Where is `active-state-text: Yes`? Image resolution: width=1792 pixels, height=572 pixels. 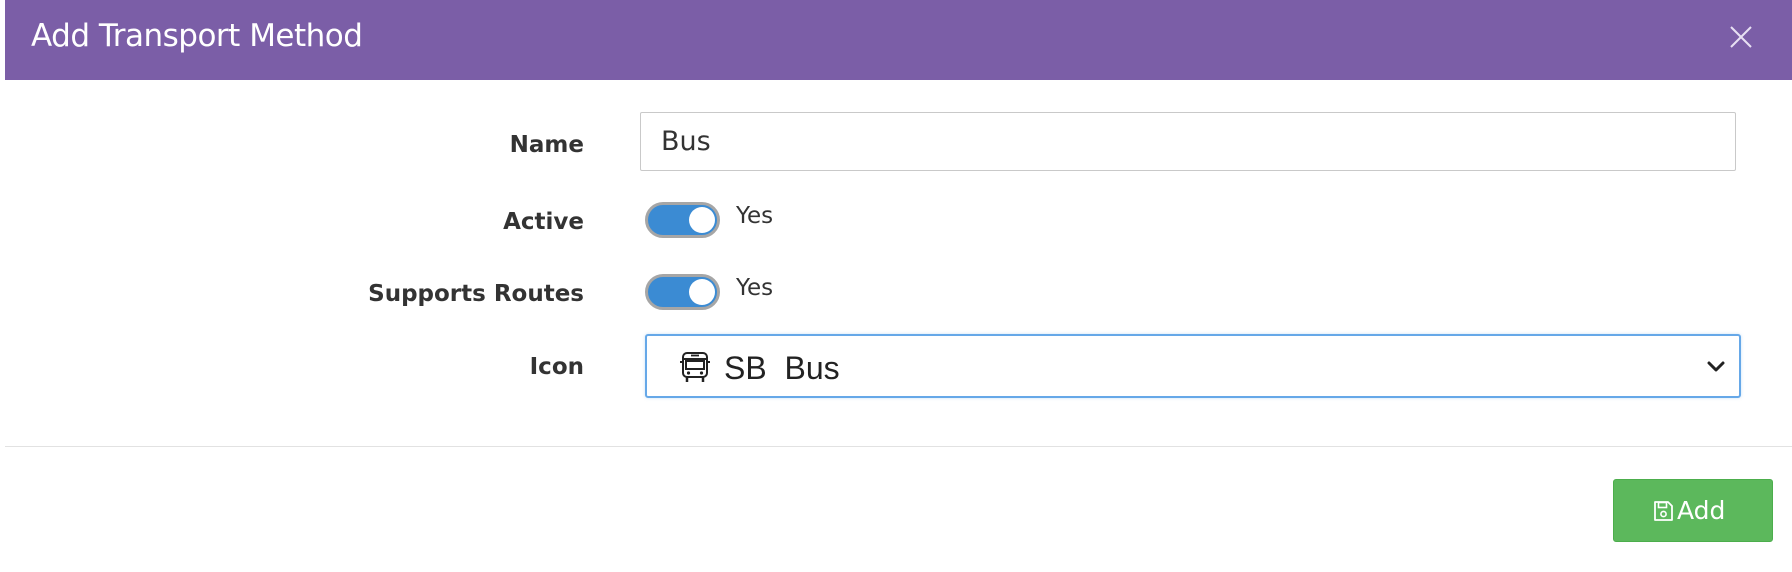 active-state-text: Yes is located at coordinates (755, 216).